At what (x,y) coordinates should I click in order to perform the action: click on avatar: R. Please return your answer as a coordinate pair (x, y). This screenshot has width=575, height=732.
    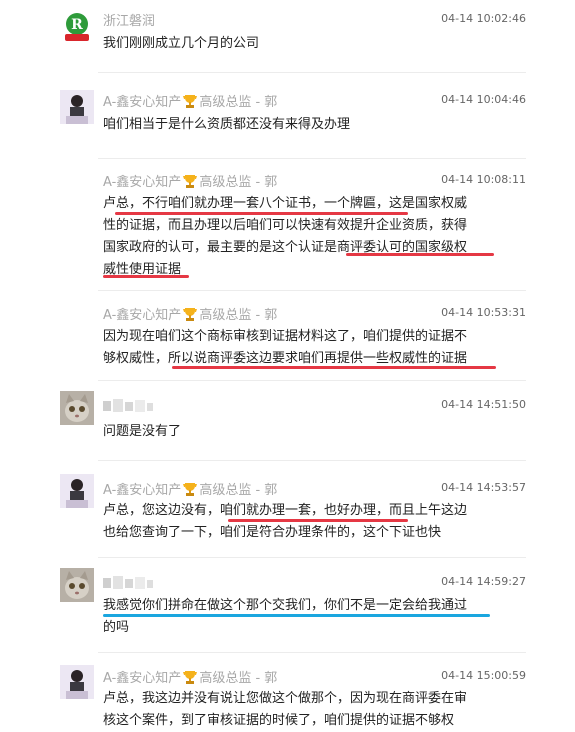
    Looking at the image, I should click on (77, 27).